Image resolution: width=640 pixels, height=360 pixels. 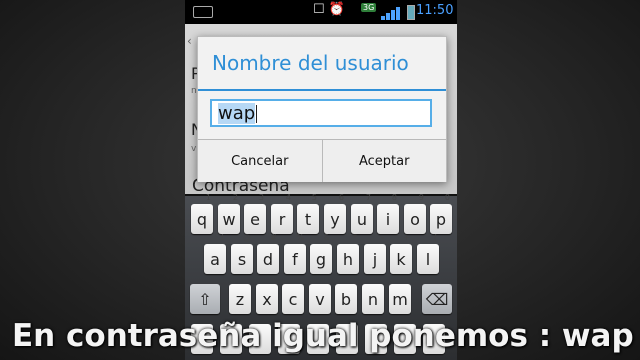 I want to click on key-hint: %, so click(x=300, y=237).